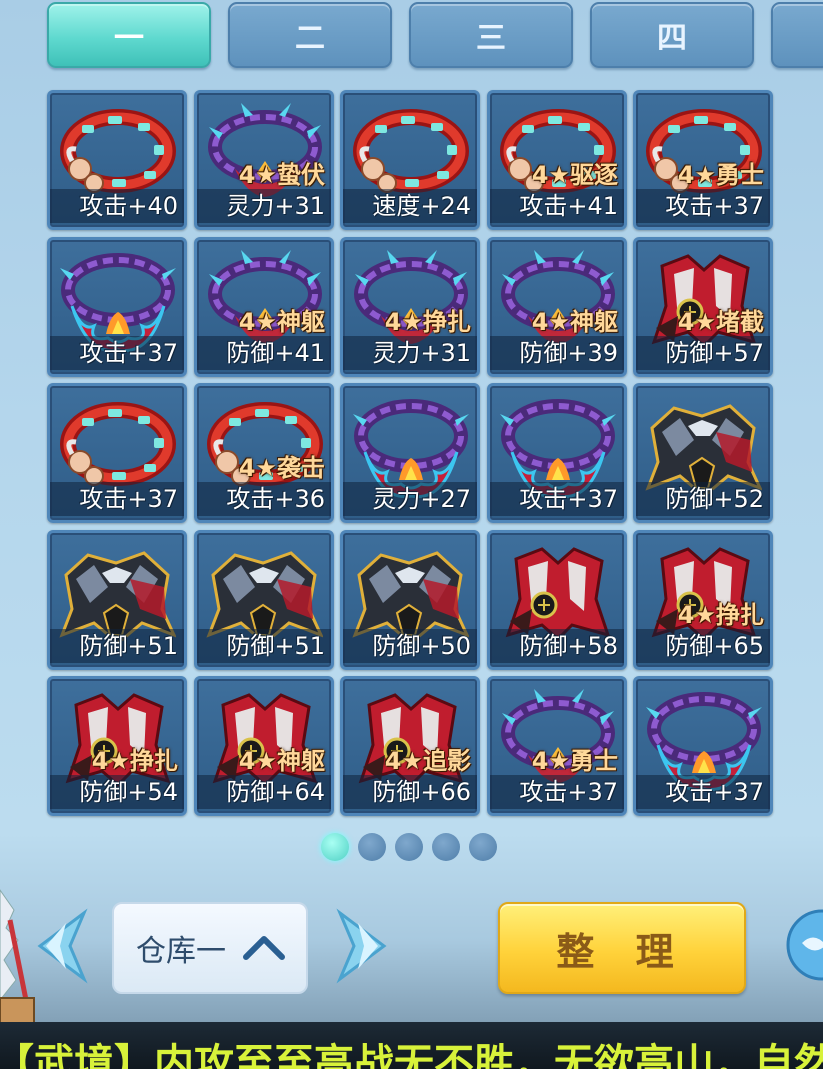  I want to click on item-stat: 防御+52, so click(703, 499).